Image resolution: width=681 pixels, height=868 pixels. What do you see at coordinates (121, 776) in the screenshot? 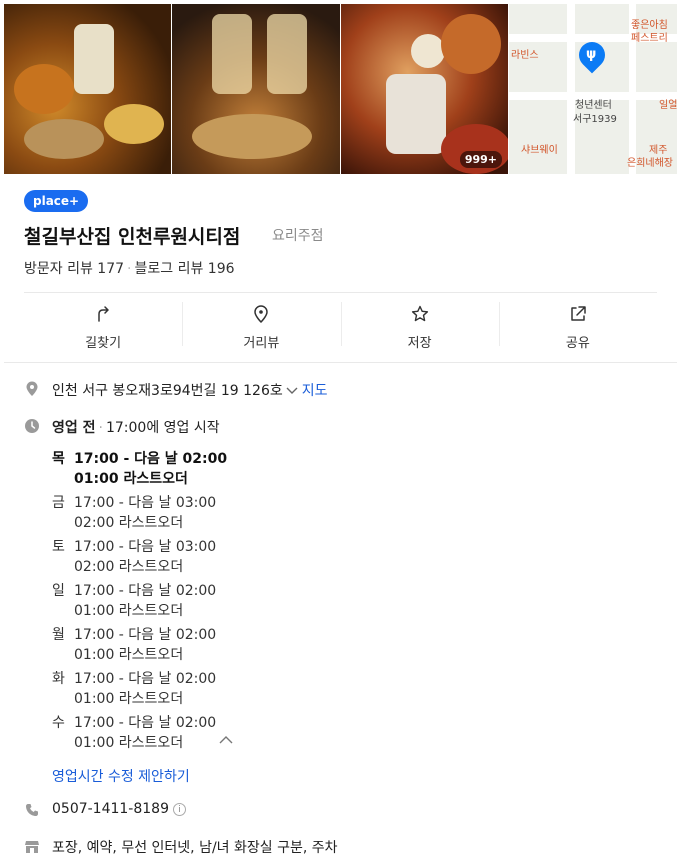
I see `suggest-hours-edit-link: 영업시간 수정 제안하기` at bounding box center [121, 776].